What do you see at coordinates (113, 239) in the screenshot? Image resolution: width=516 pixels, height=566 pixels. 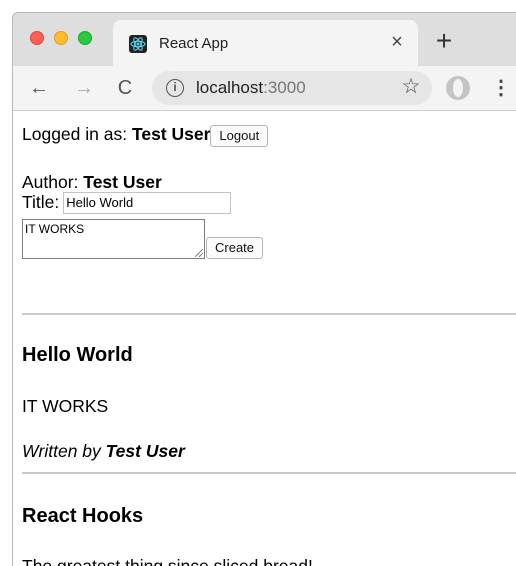 I see `content-textarea: IT WORKS` at bounding box center [113, 239].